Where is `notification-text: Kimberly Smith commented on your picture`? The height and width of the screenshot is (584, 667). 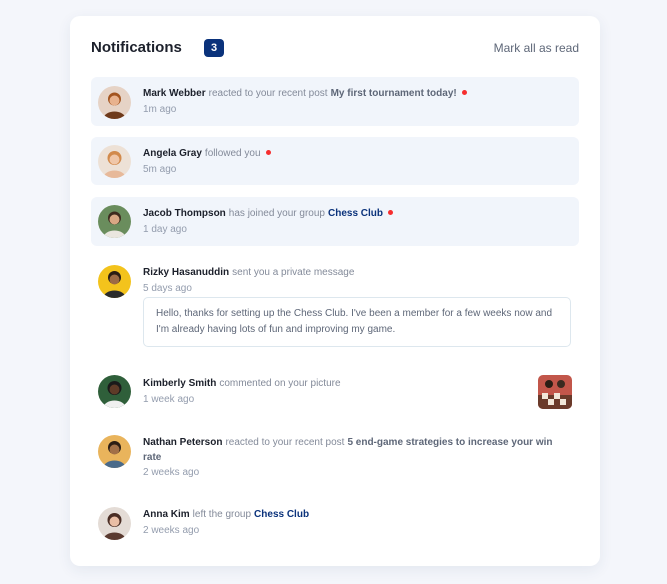 notification-text: Kimberly Smith commented on your picture is located at coordinates (331, 383).